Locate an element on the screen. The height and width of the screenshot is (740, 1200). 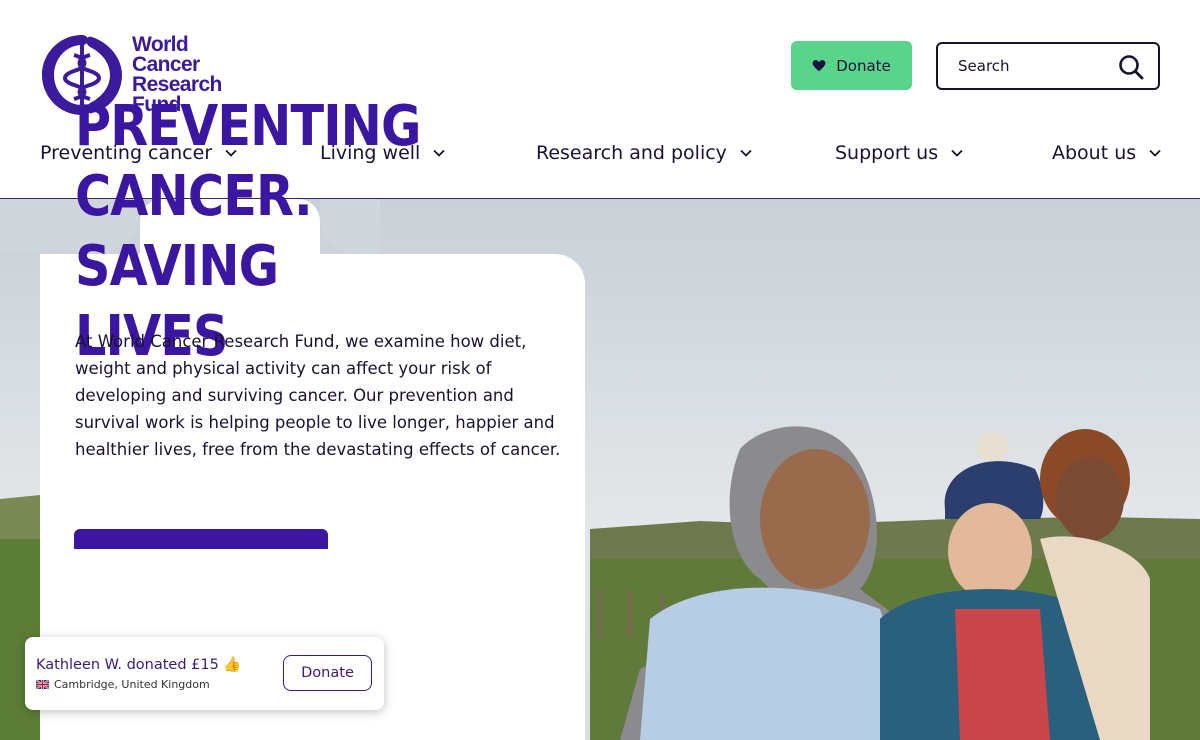
donate-button: Donate is located at coordinates (851, 65).